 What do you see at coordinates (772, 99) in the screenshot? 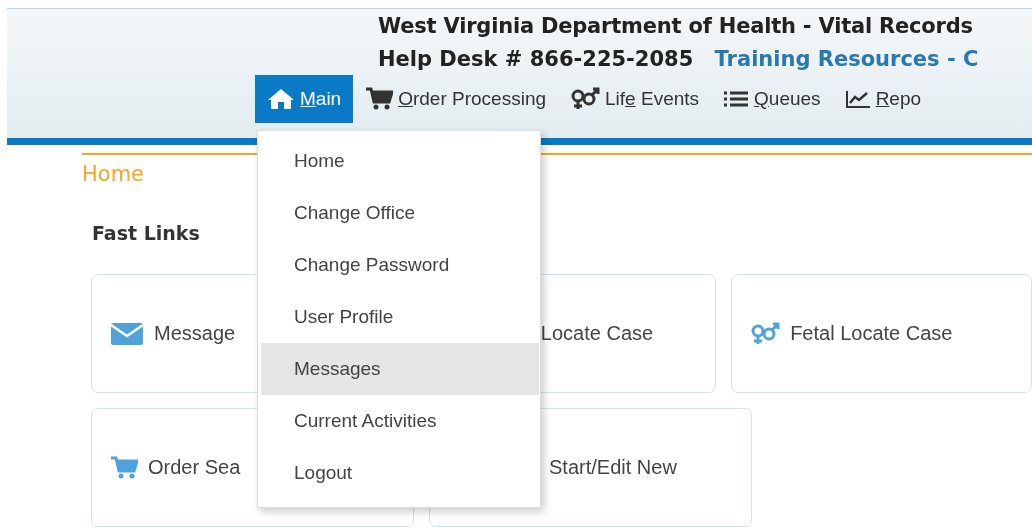
I see `nav-item: Queues` at bounding box center [772, 99].